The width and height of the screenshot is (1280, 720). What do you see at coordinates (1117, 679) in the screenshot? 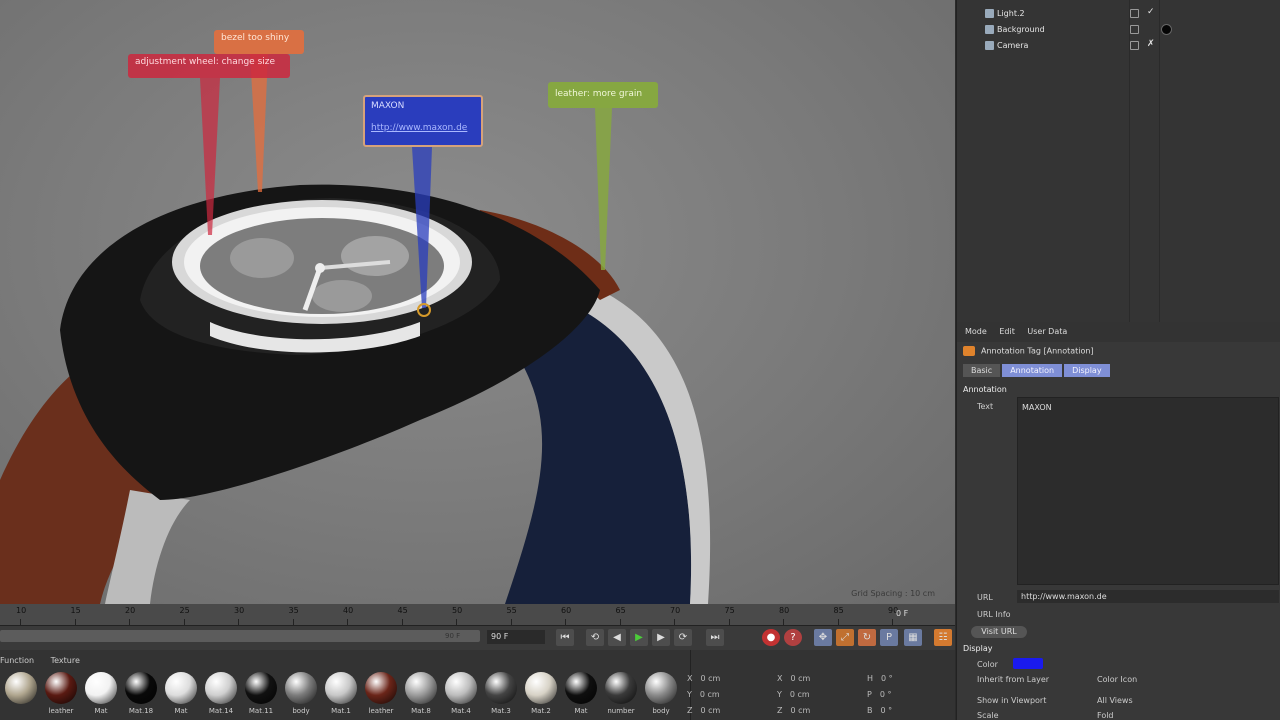
I see `color-icon-label: Color Icon` at bounding box center [1117, 679].